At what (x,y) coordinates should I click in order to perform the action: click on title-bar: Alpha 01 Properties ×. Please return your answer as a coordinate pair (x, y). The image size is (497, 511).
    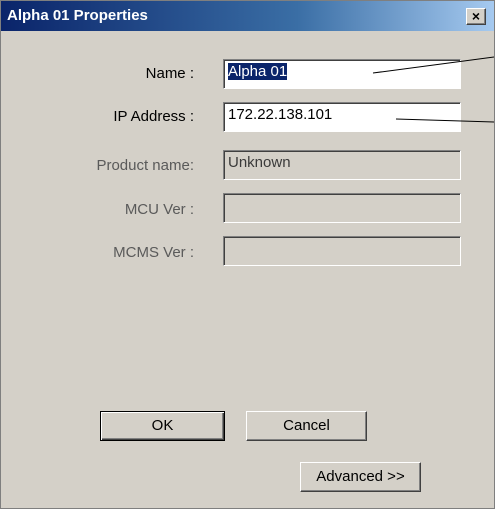
    Looking at the image, I should click on (247, 16).